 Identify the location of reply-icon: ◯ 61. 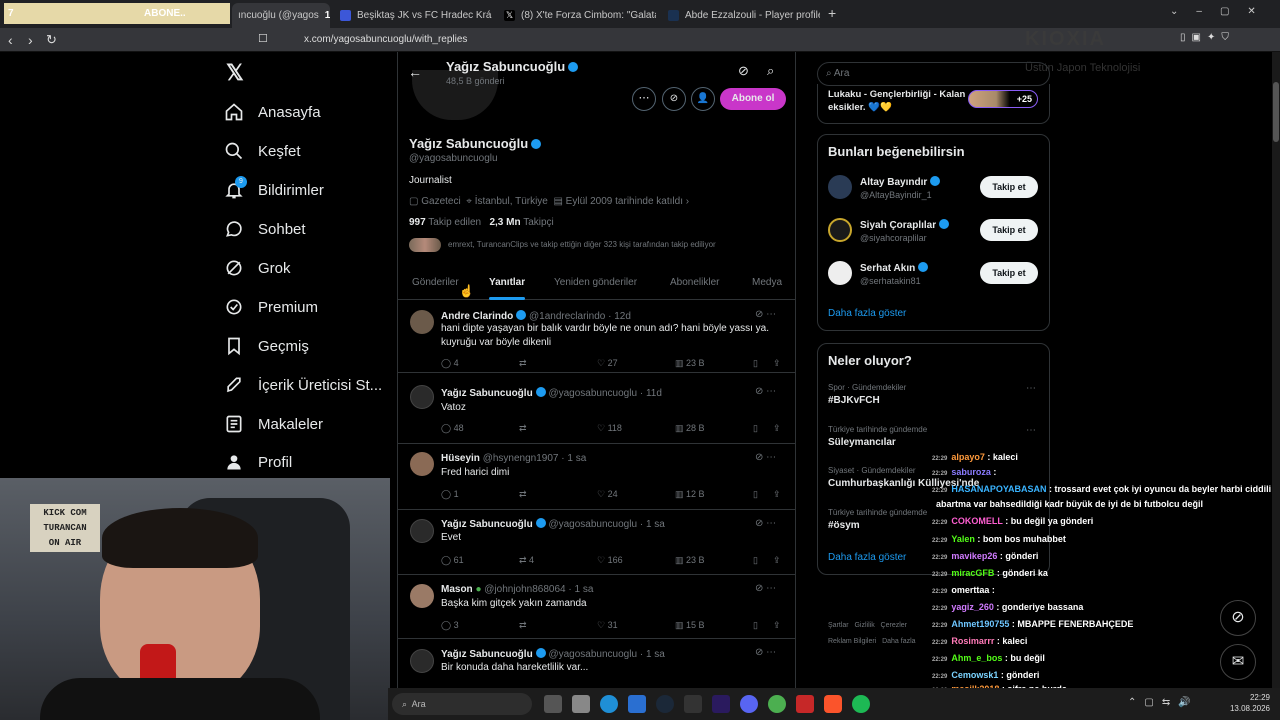
(452, 560).